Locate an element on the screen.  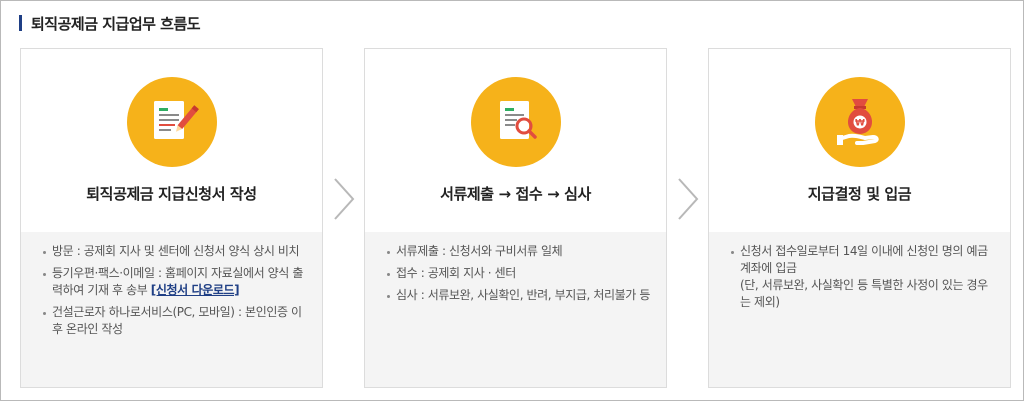
item-text: 건설근로자 하나로서비스(PC, 모바일) : 본인인증 이후 온라인 작성 is located at coordinates (177, 320).